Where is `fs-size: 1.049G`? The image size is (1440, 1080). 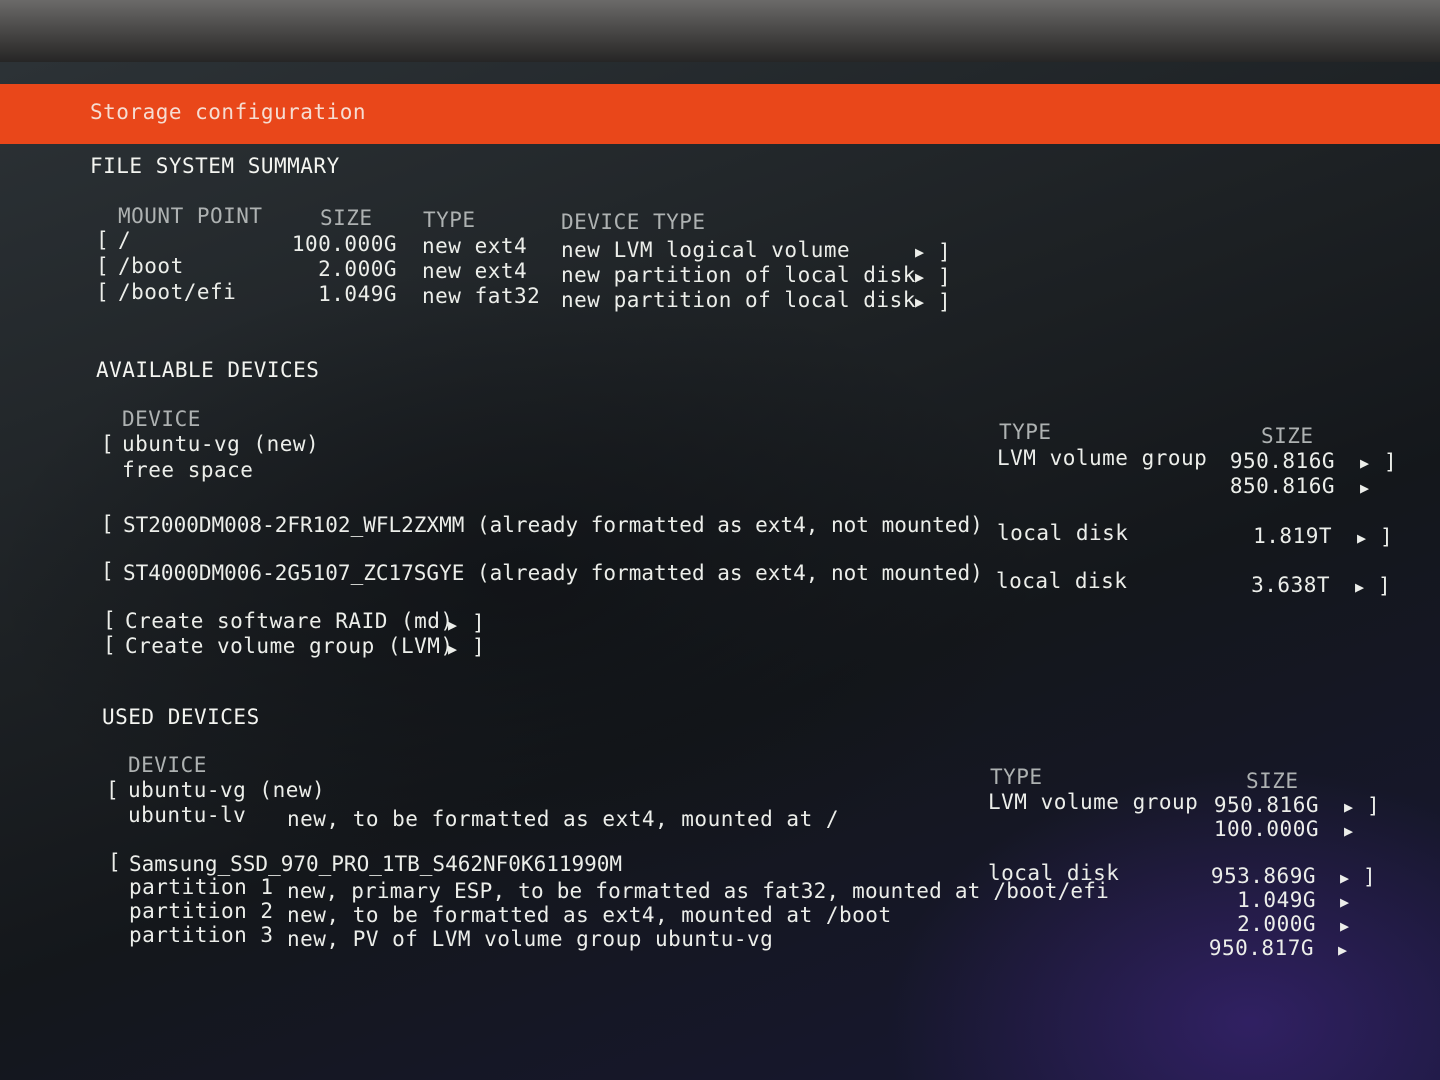
fs-size: 1.049G is located at coordinates (357, 294).